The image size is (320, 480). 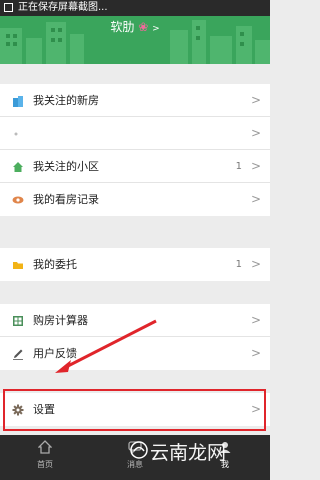 What do you see at coordinates (18, 410) in the screenshot?
I see `gear-icon` at bounding box center [18, 410].